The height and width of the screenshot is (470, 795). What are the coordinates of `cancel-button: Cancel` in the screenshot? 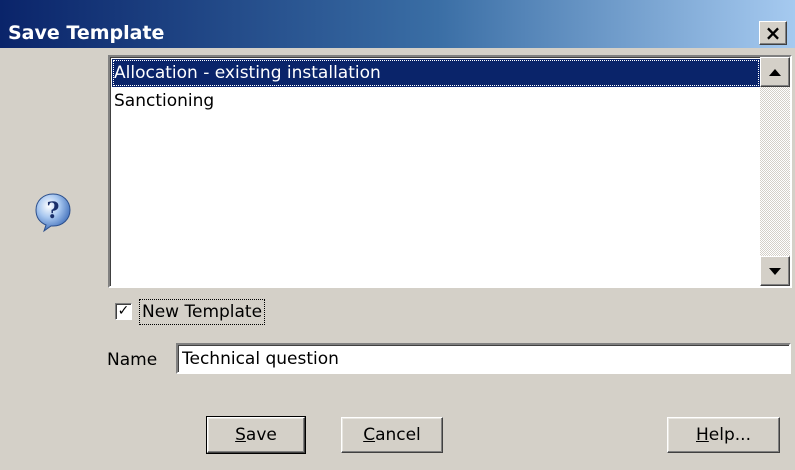 It's located at (392, 435).